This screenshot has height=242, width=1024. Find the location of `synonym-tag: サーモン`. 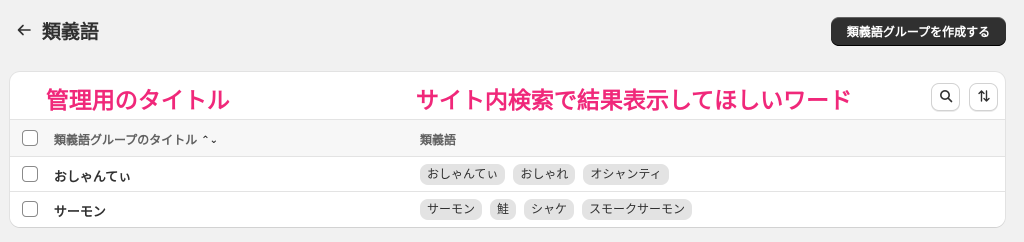

synonym-tag: サーモン is located at coordinates (451, 209).